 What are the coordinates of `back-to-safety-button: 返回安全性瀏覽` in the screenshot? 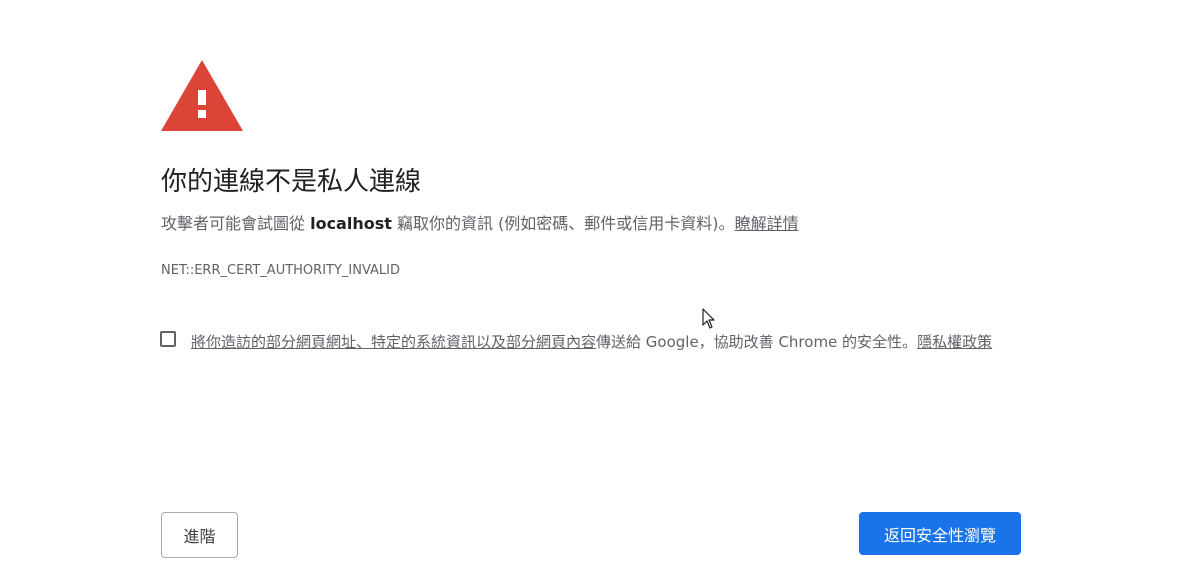 It's located at (940, 533).